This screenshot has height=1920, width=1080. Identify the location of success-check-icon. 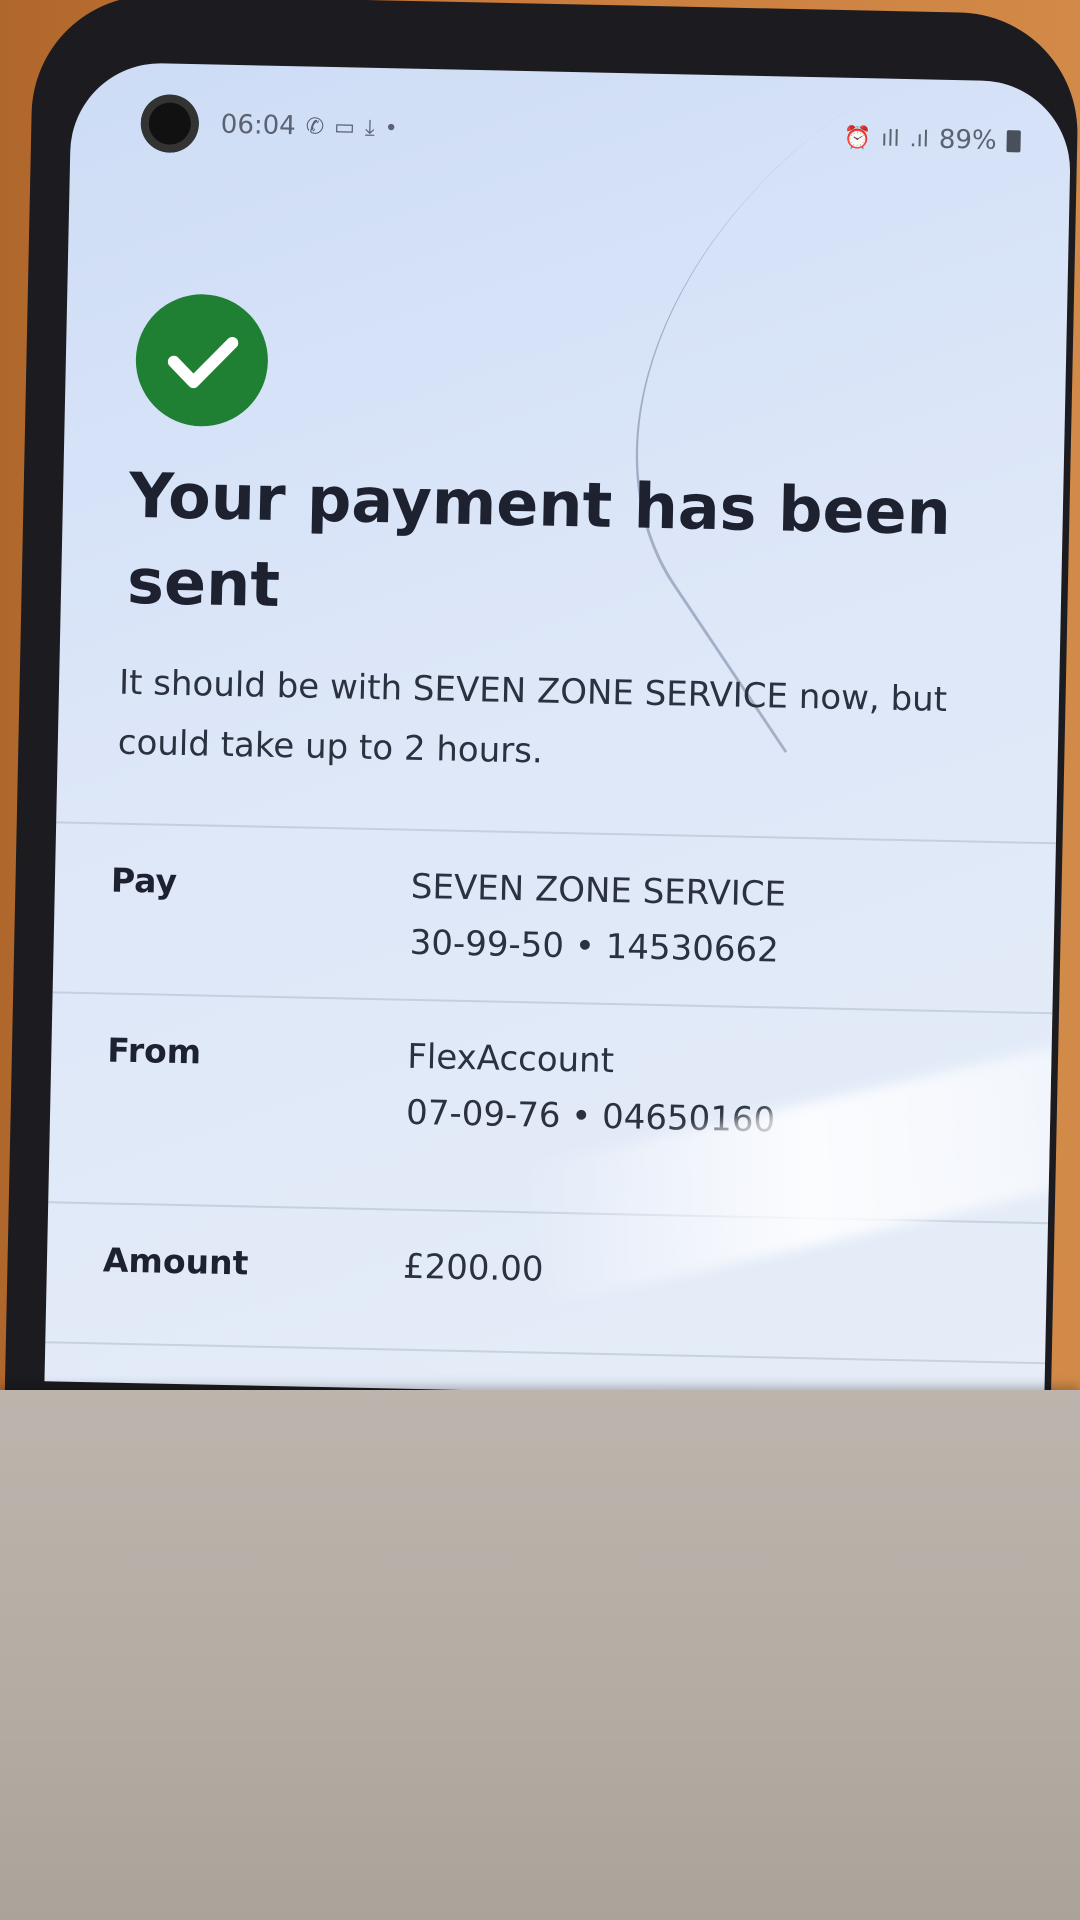
(202, 360).